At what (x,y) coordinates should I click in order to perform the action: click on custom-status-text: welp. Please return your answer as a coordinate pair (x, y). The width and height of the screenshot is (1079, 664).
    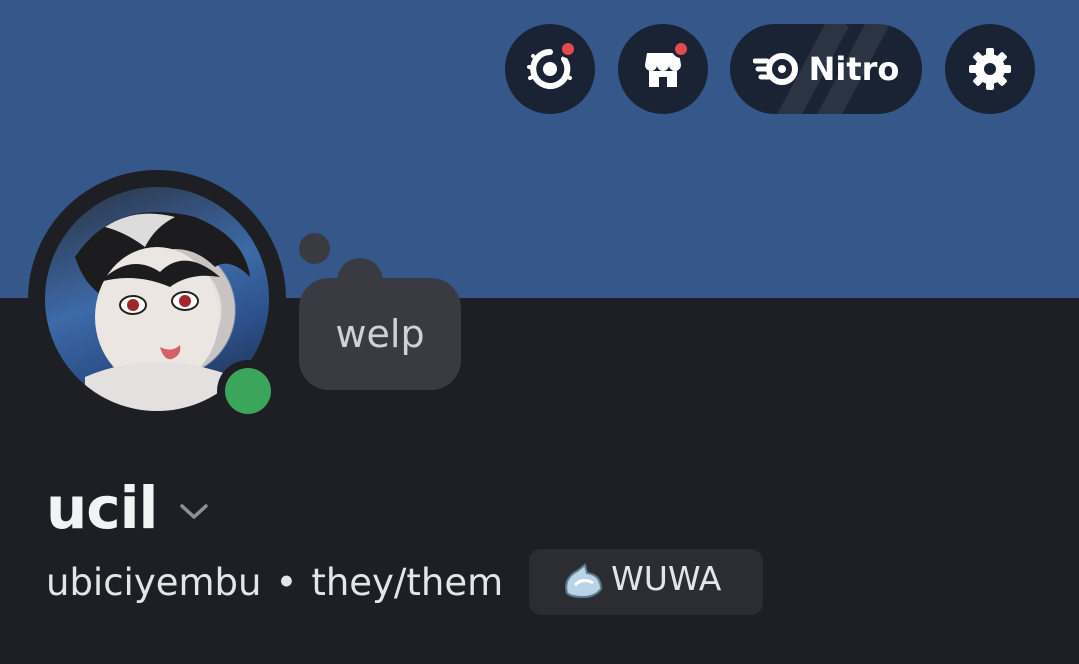
    Looking at the image, I should click on (380, 334).